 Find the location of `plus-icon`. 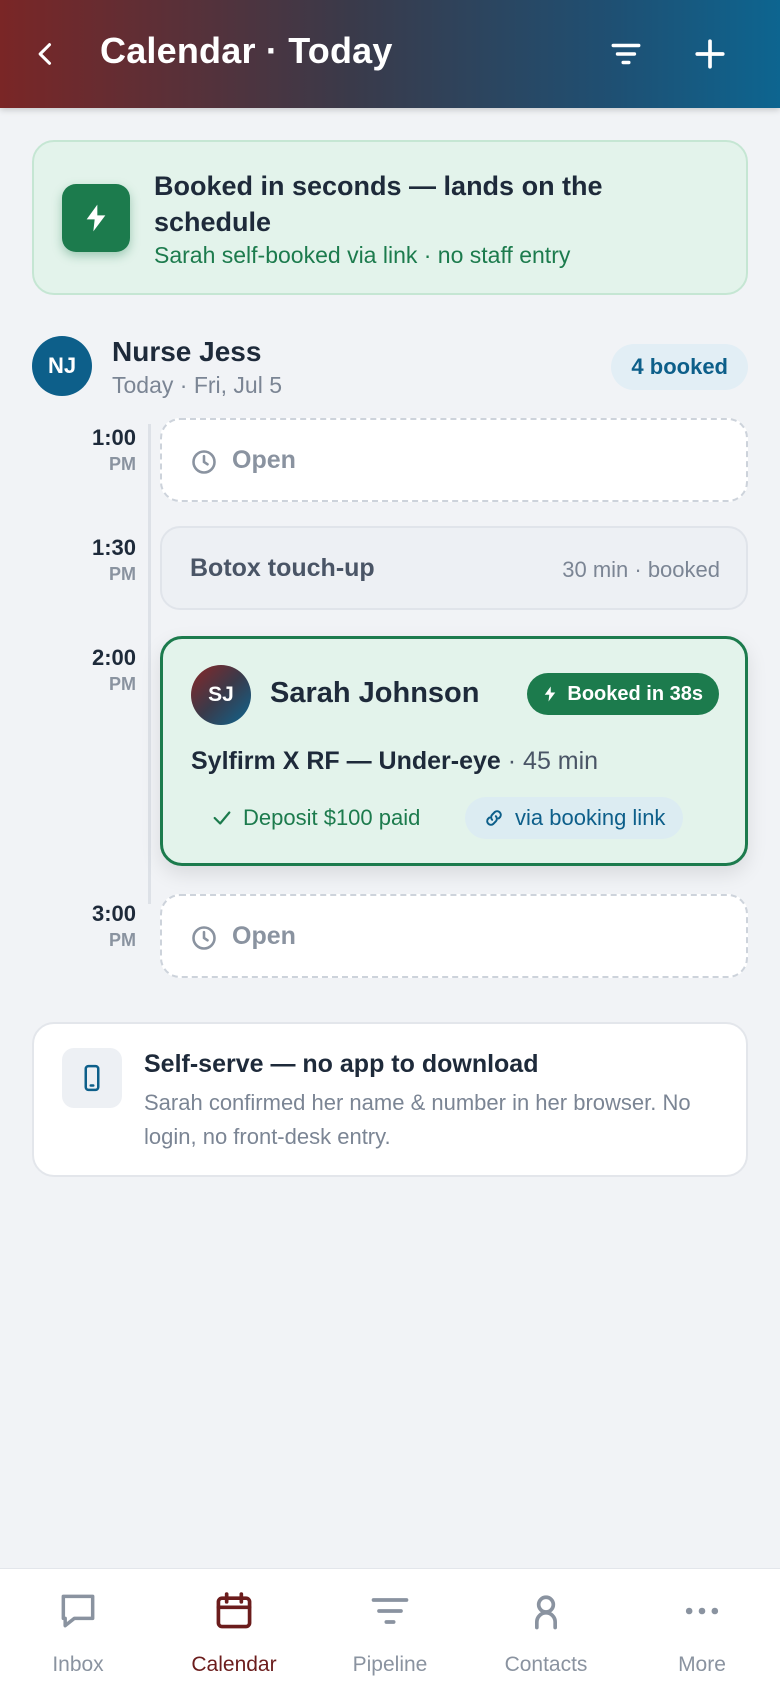

plus-icon is located at coordinates (710, 54).